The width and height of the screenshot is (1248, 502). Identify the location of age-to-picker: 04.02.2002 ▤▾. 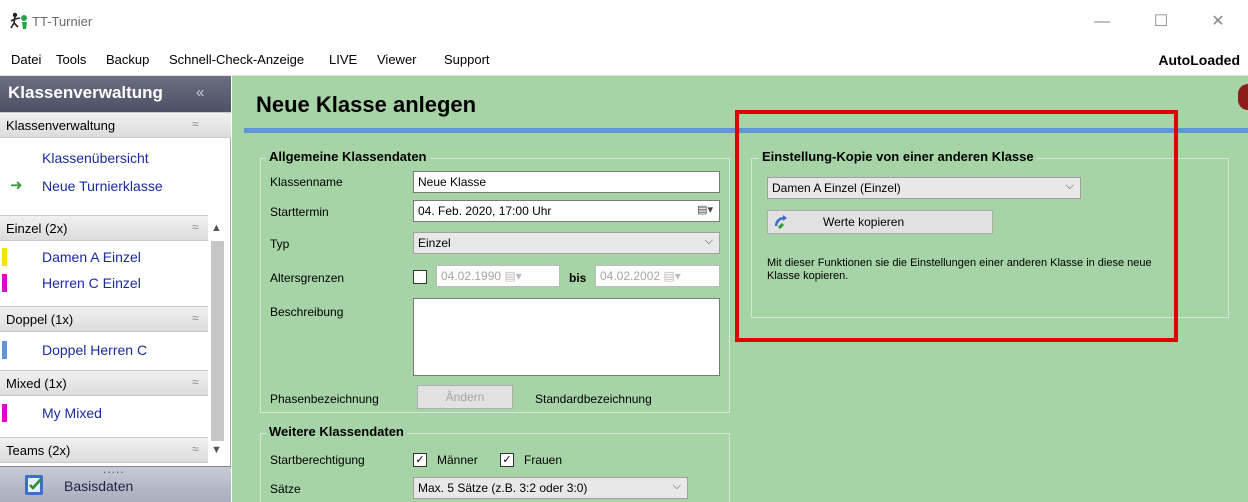
(657, 276).